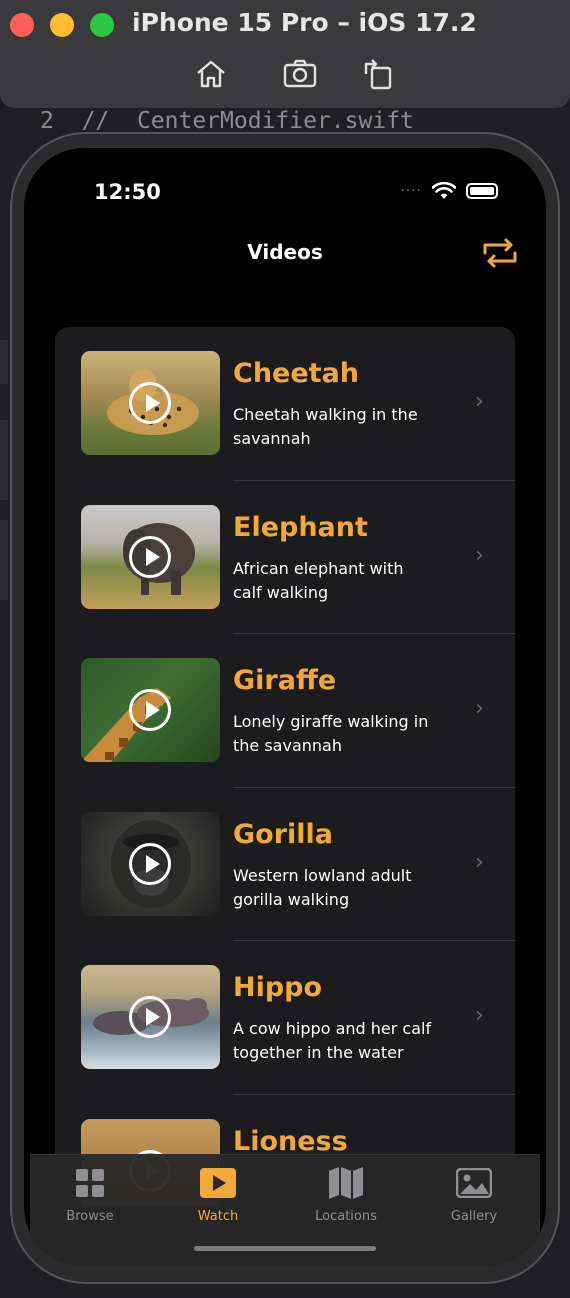  I want to click on wifi-icon, so click(444, 190).